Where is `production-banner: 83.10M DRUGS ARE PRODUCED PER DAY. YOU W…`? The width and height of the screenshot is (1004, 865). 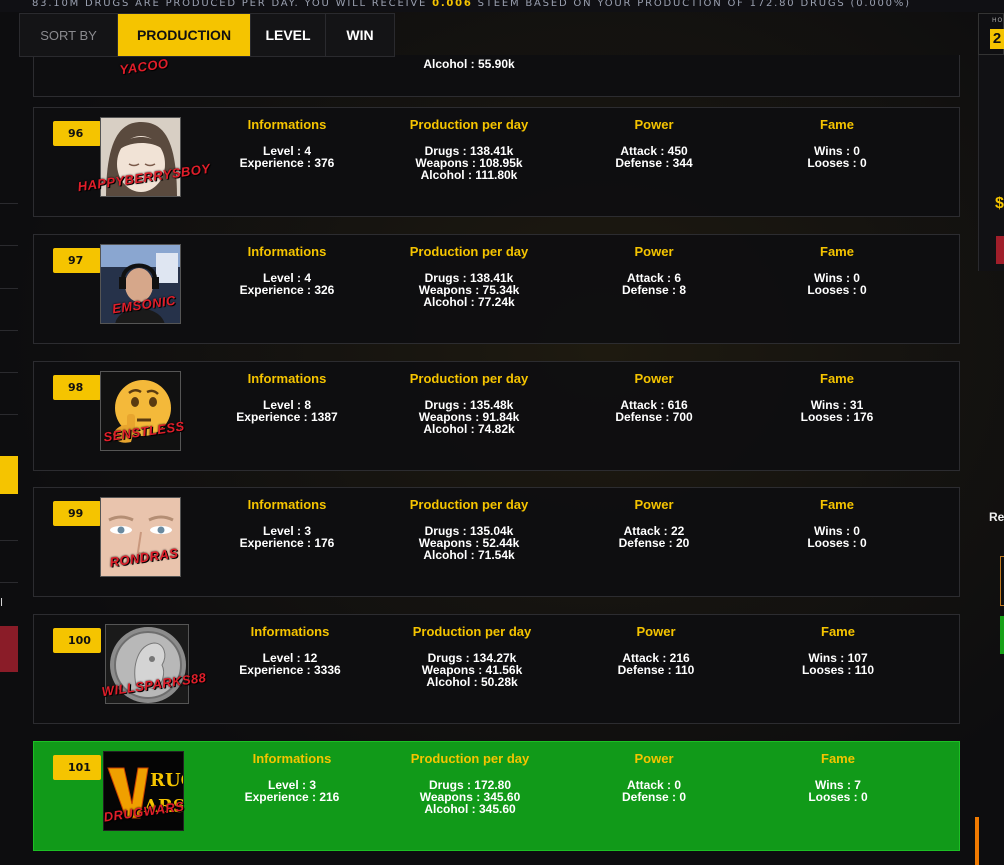
production-banner: 83.10M DRUGS ARE PRODUCED PER DAY. YOU W… is located at coordinates (502, 6).